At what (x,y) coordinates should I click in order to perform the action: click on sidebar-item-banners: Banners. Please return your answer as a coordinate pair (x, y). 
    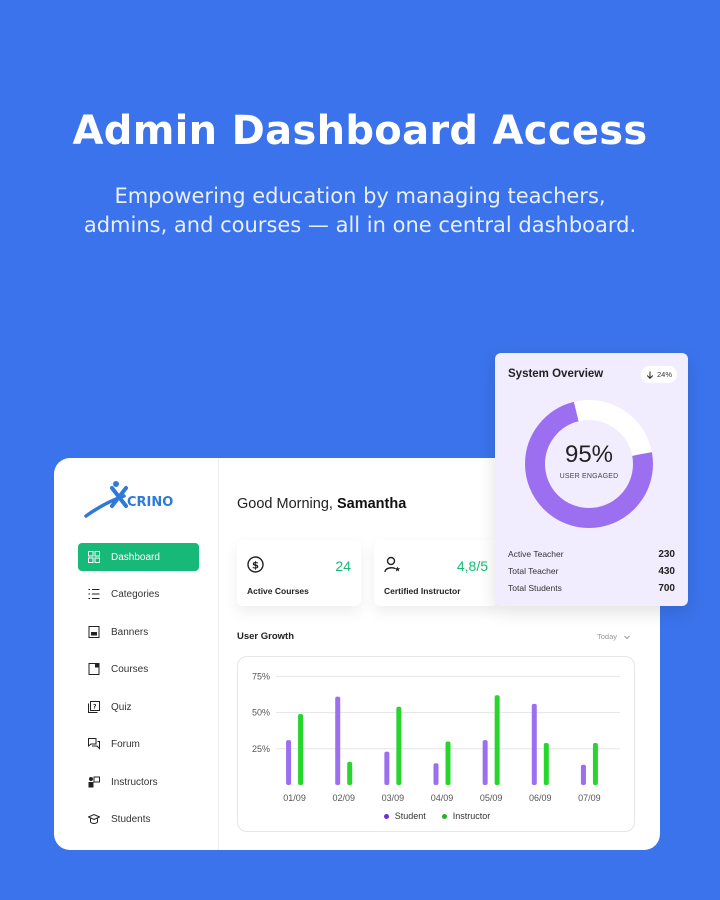
    Looking at the image, I should click on (138, 632).